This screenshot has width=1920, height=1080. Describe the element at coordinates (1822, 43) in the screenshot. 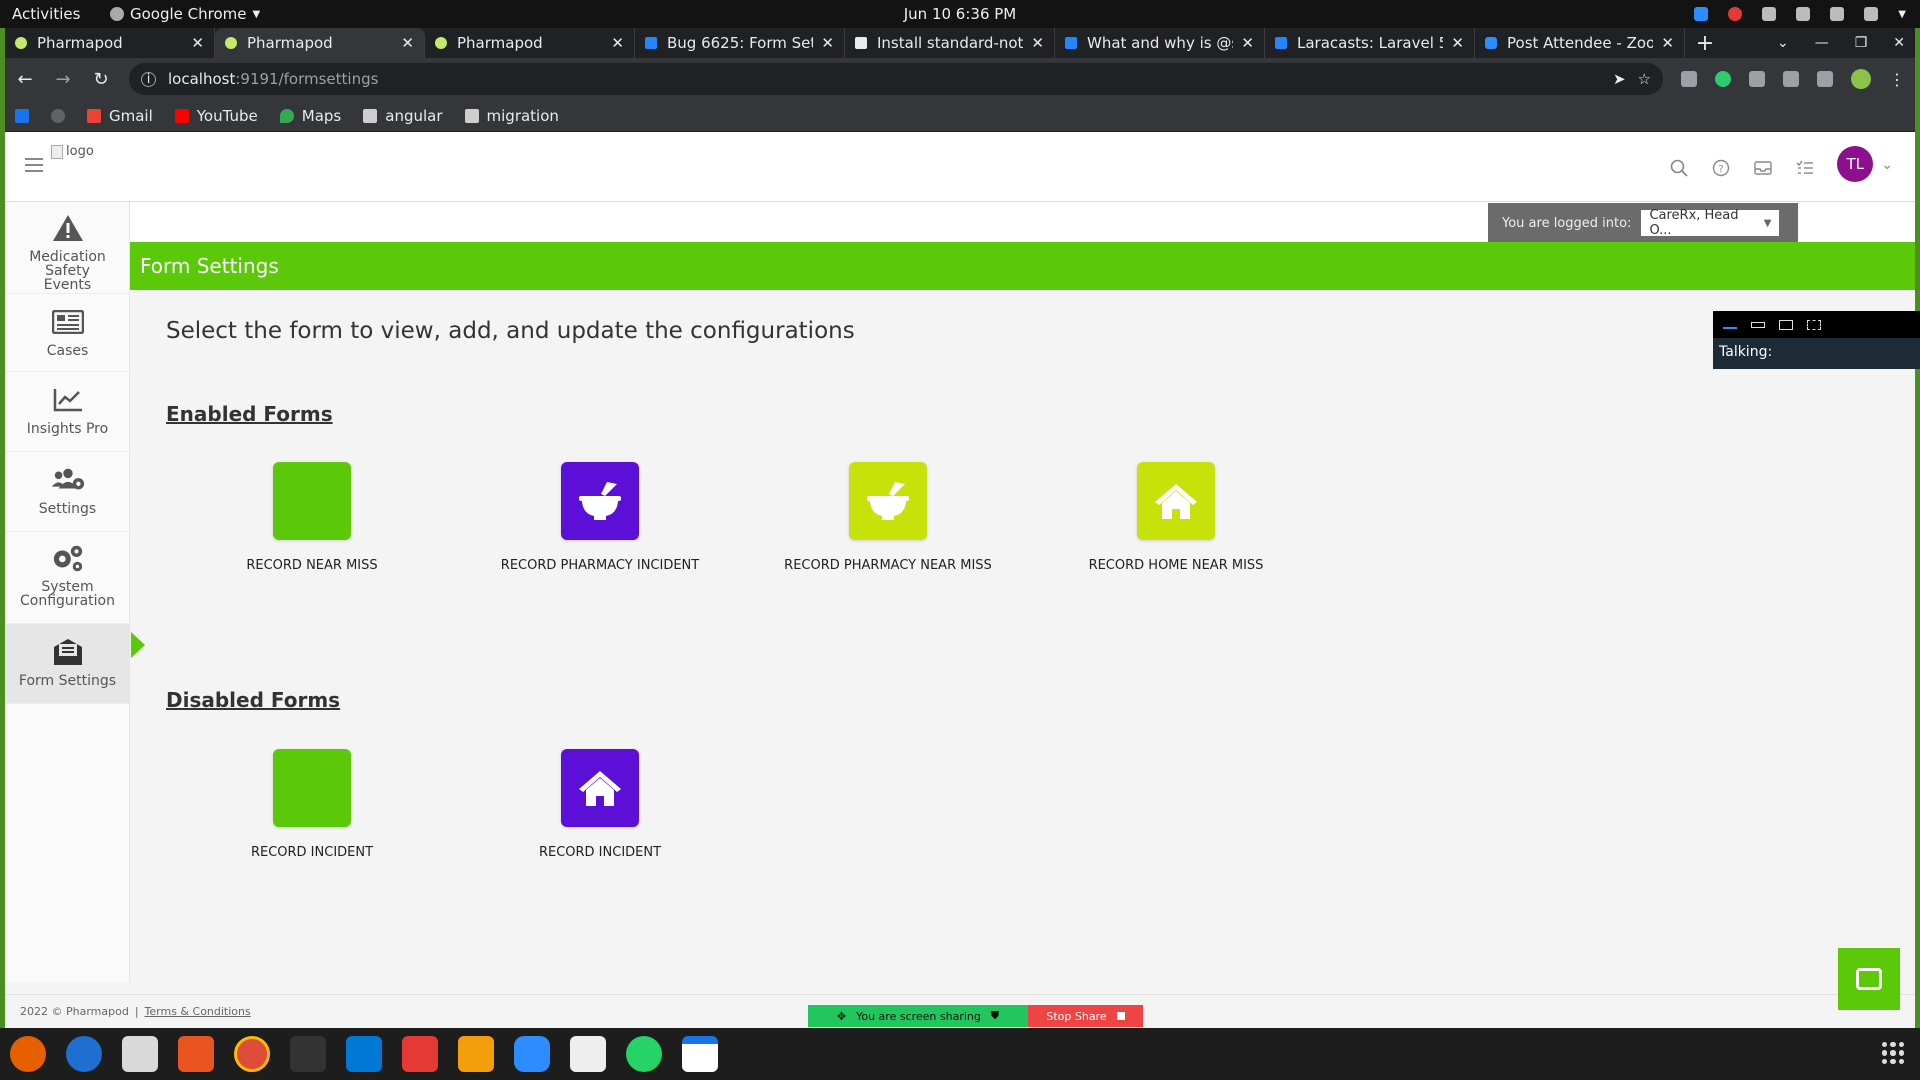

I see `minimize-icon: —` at that location.